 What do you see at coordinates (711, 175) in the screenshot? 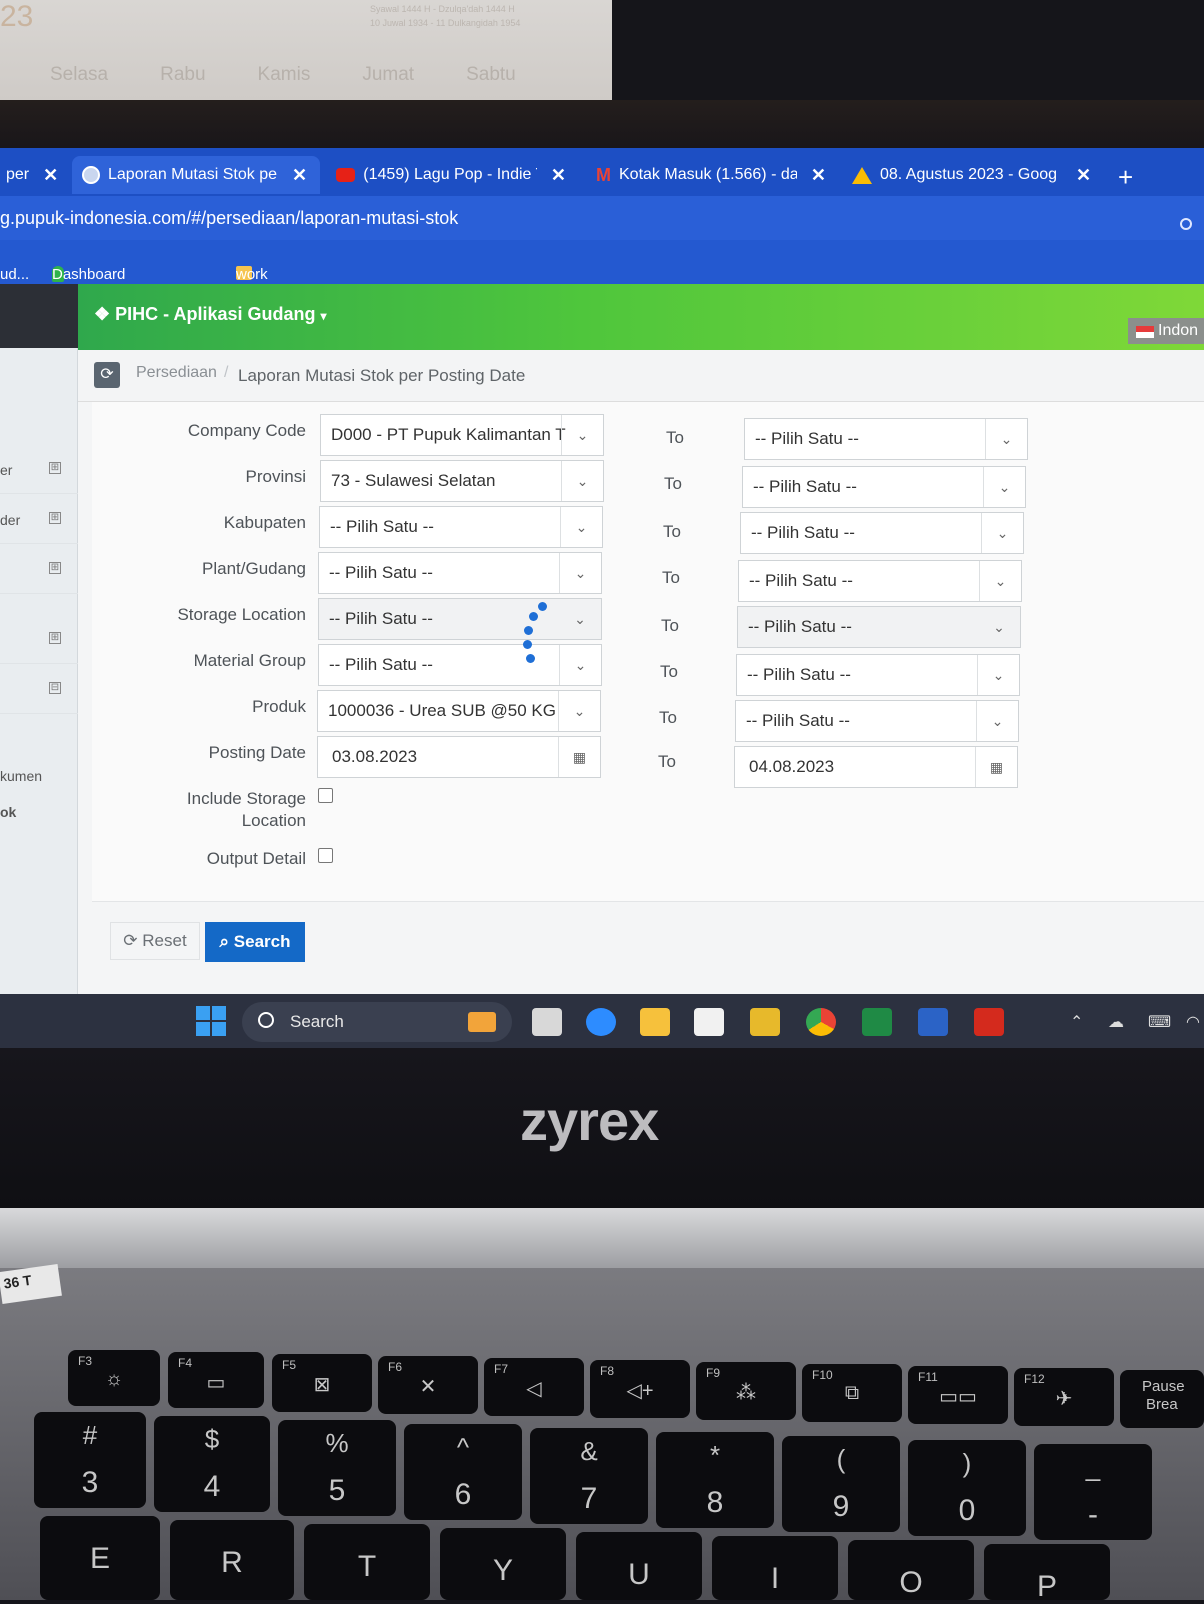
I see `browser-tab: M Kotak Masuk (1.566) - da ✕` at bounding box center [711, 175].